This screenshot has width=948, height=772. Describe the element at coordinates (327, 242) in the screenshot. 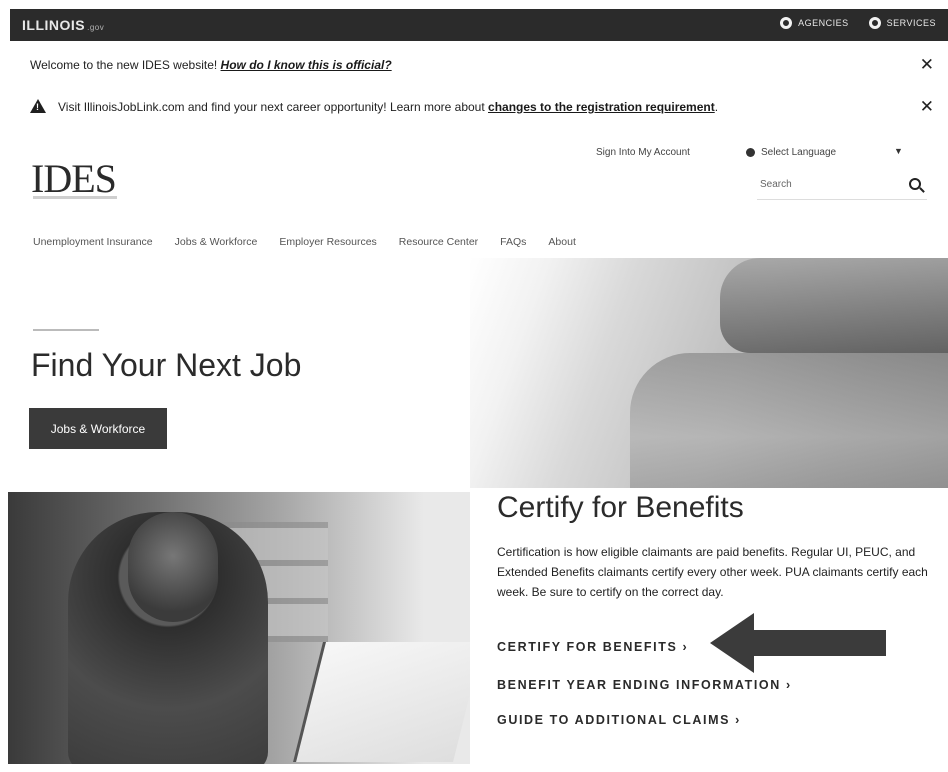

I see `nav-employer-resources: Employer Resources` at that location.